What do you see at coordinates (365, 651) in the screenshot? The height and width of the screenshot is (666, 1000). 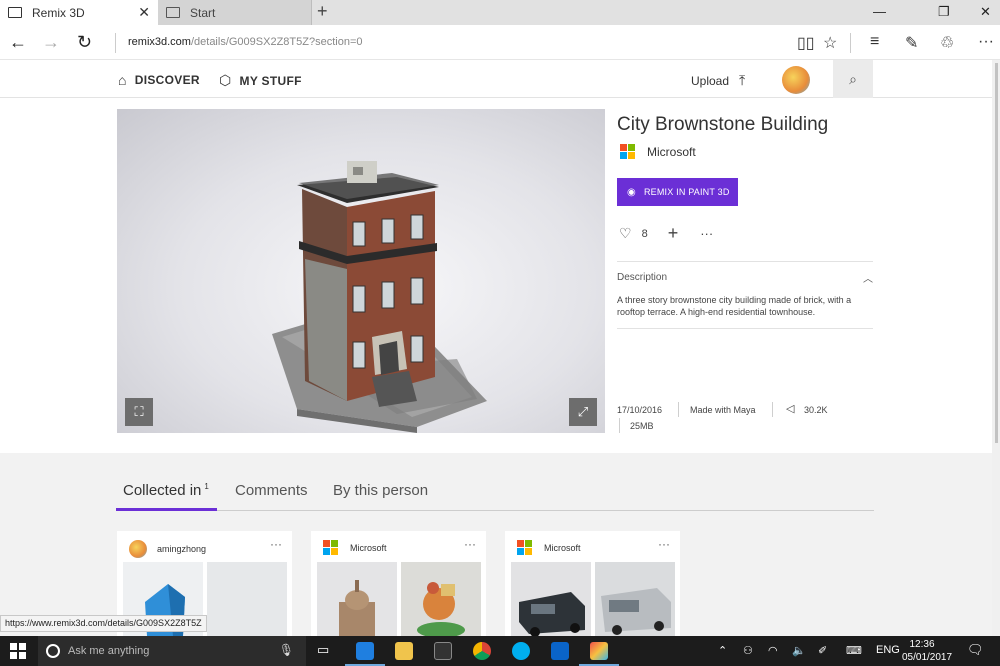 I see `edge-icon` at bounding box center [365, 651].